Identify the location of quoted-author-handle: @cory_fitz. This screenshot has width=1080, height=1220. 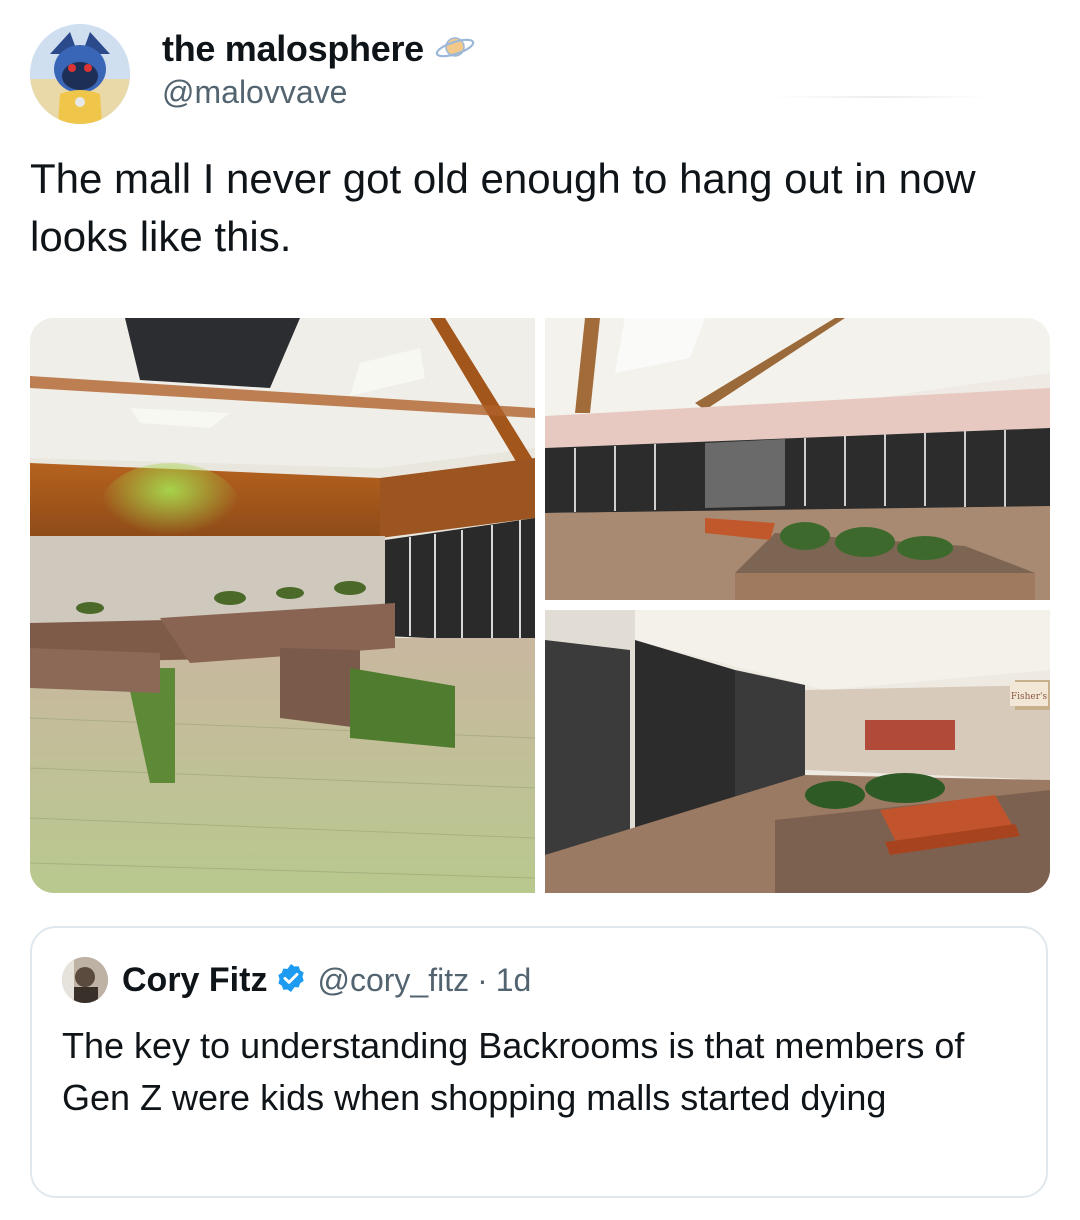
(393, 980).